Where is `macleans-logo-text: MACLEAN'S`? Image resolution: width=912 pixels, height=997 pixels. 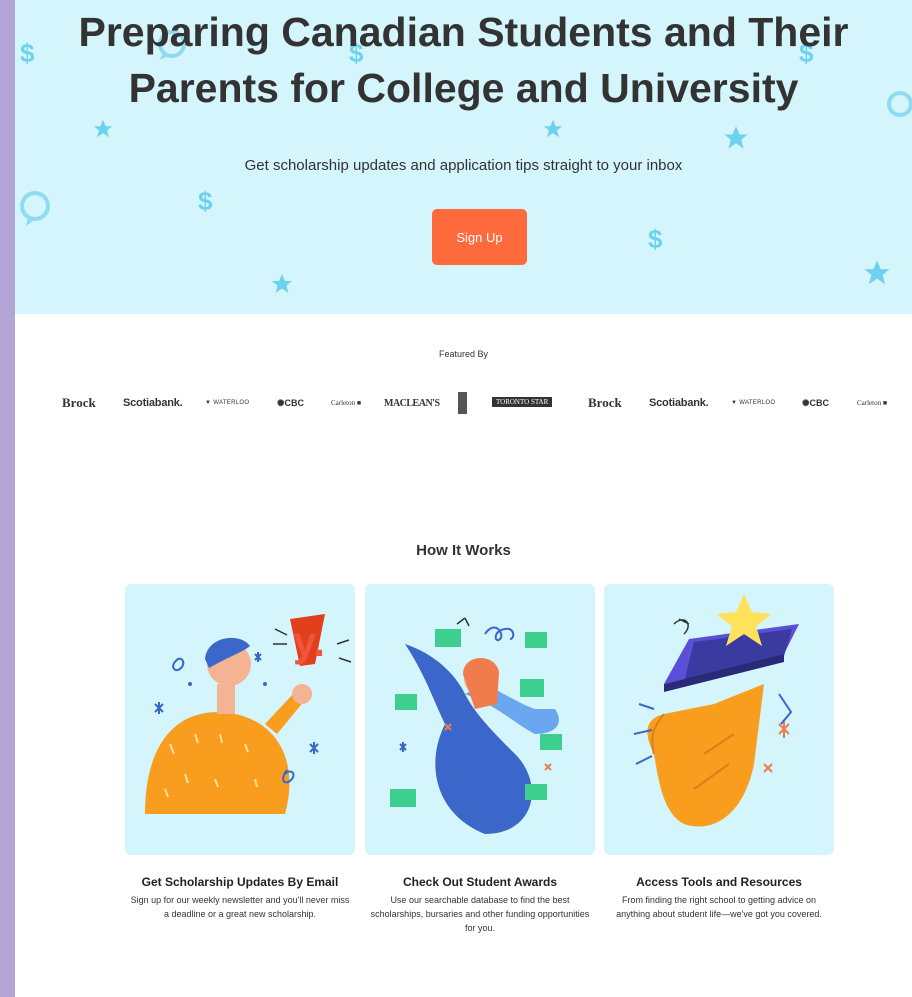
macleans-logo-text: MACLEAN'S is located at coordinates (412, 403).